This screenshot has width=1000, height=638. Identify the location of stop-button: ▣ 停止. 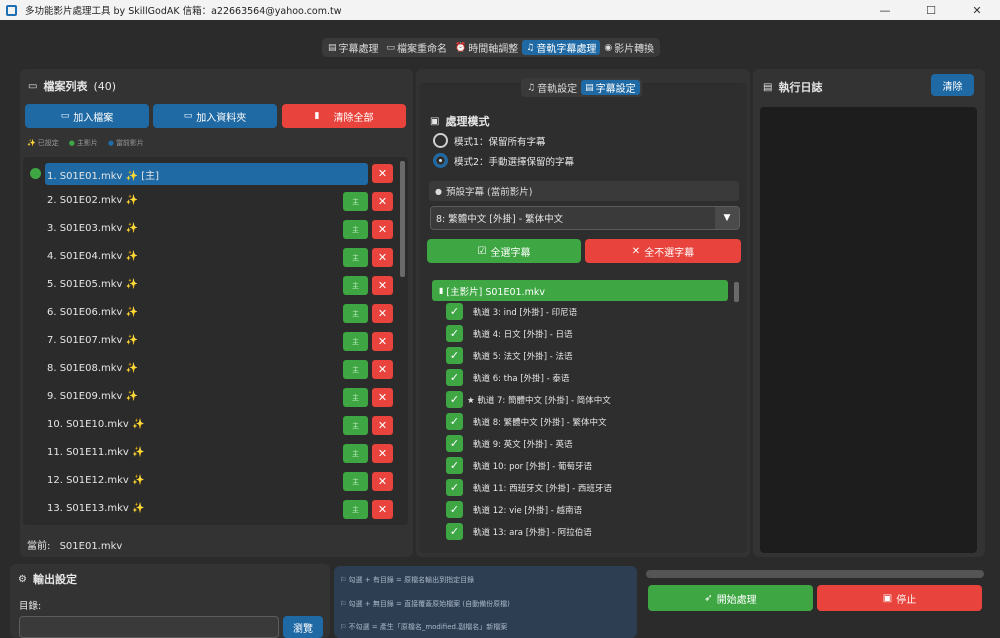
(899, 598).